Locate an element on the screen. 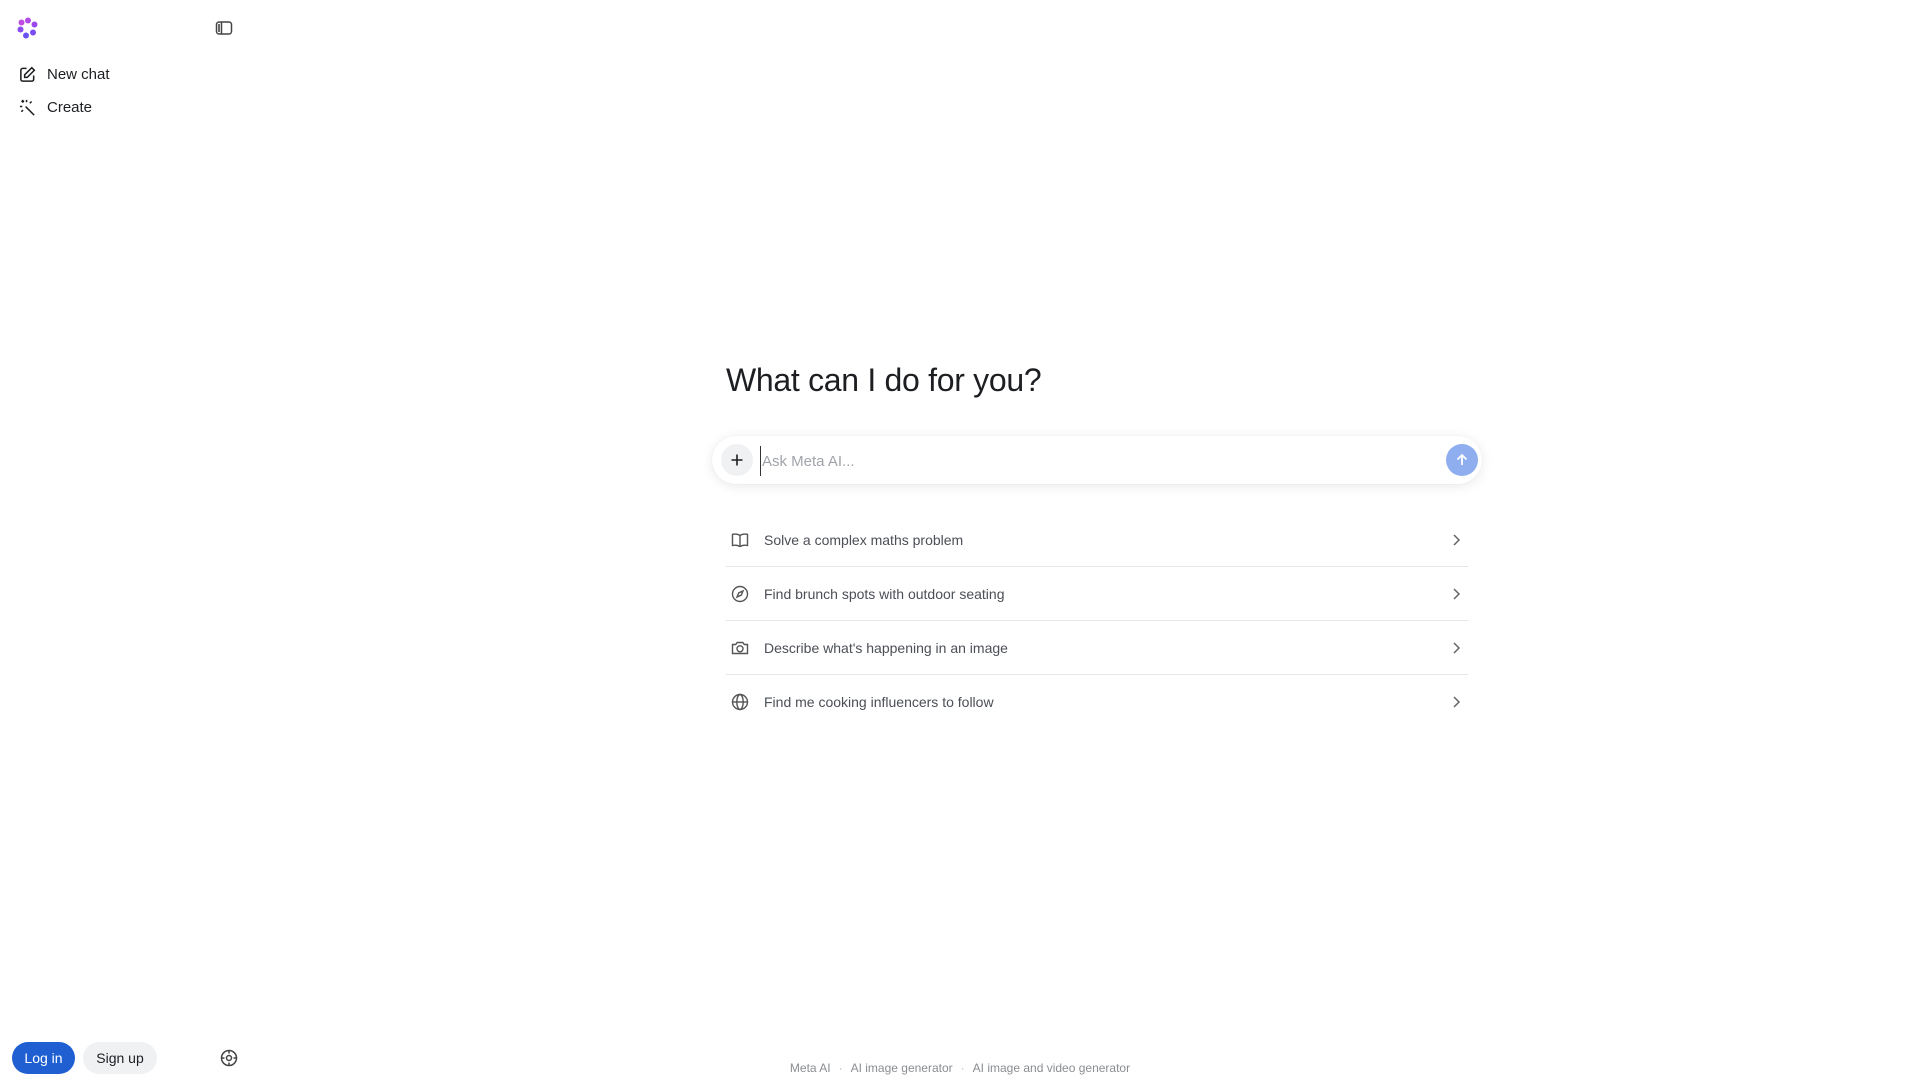 The image size is (1920, 1080). suggestion-item: Find brunch spots with outdoor seating is located at coordinates (1097, 594).